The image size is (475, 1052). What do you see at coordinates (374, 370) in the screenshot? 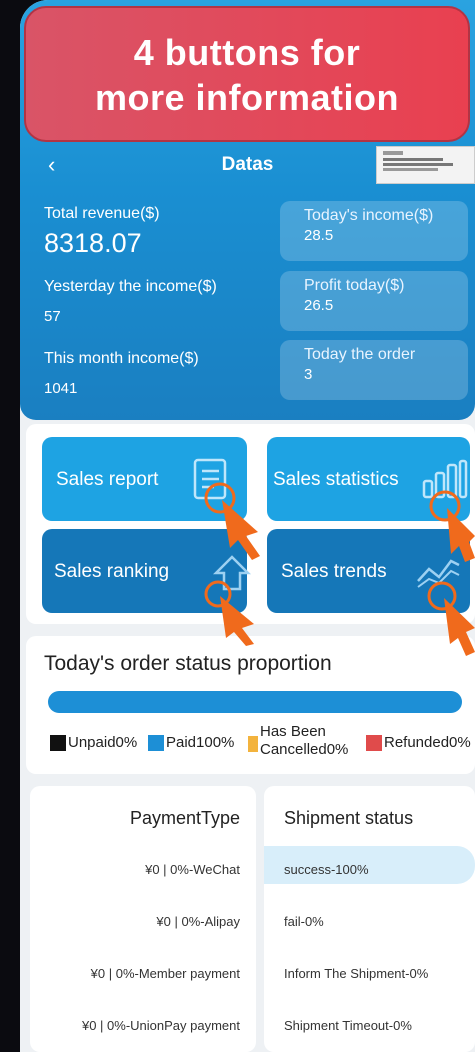
I see `today-order-pill: Today the order 3` at bounding box center [374, 370].